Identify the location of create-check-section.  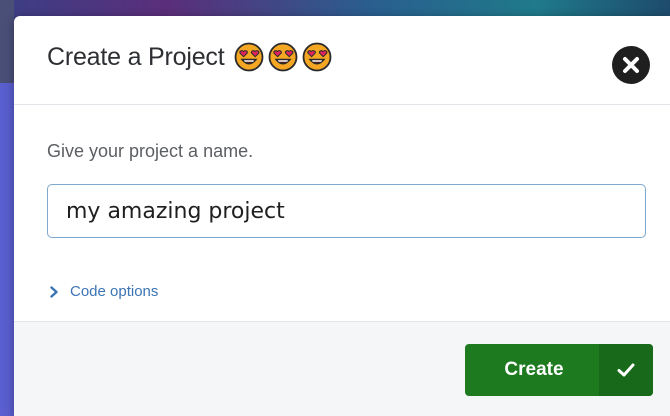
(626, 370).